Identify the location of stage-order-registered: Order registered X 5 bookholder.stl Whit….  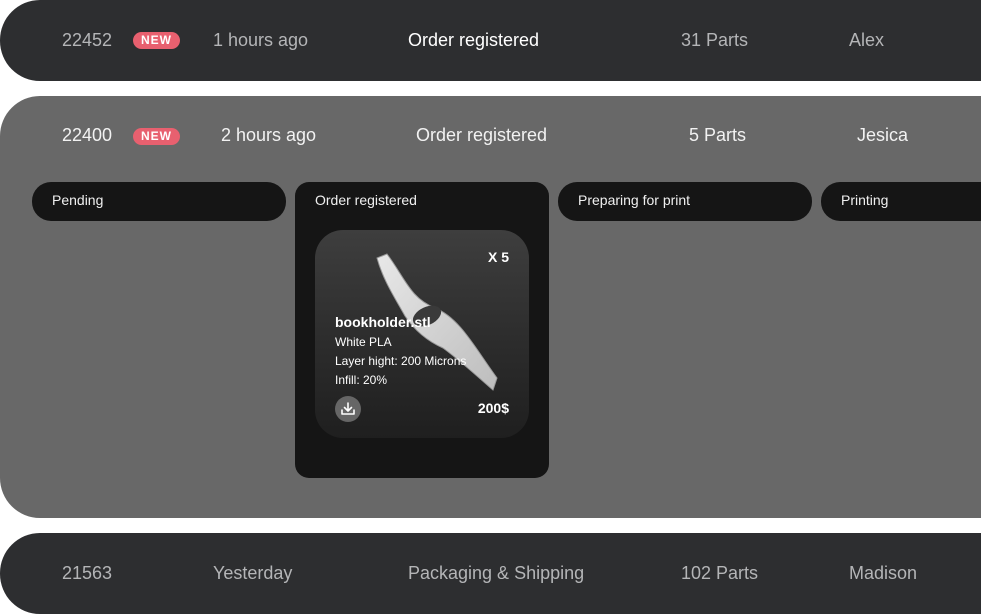
(422, 330).